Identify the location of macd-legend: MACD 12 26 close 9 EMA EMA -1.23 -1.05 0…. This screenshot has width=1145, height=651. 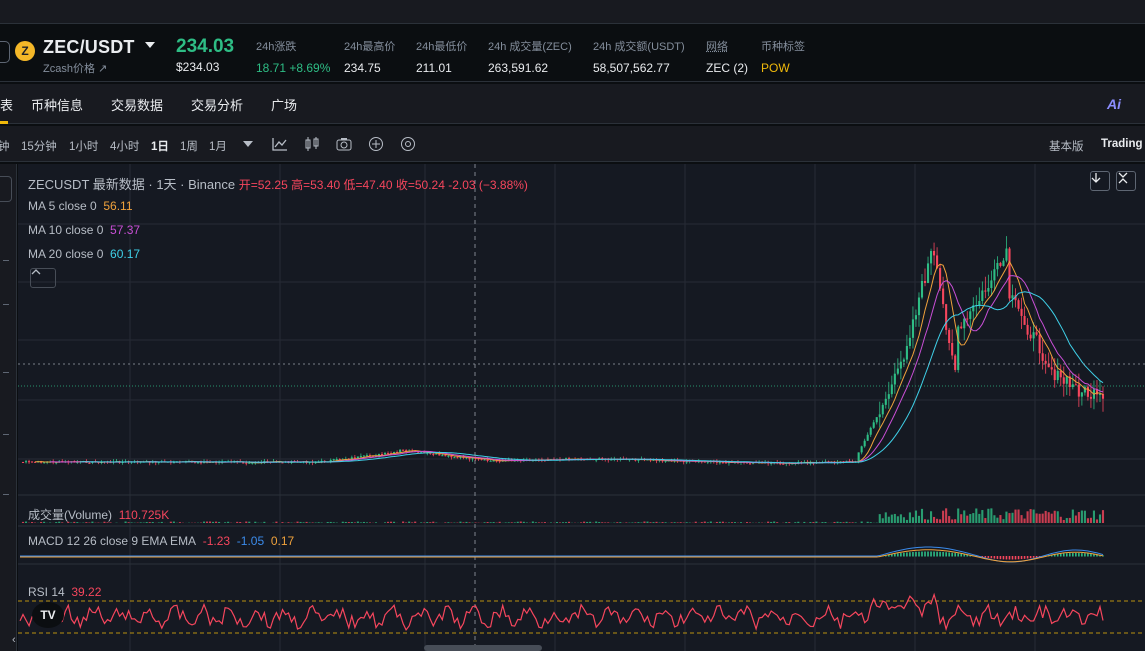
(161, 541).